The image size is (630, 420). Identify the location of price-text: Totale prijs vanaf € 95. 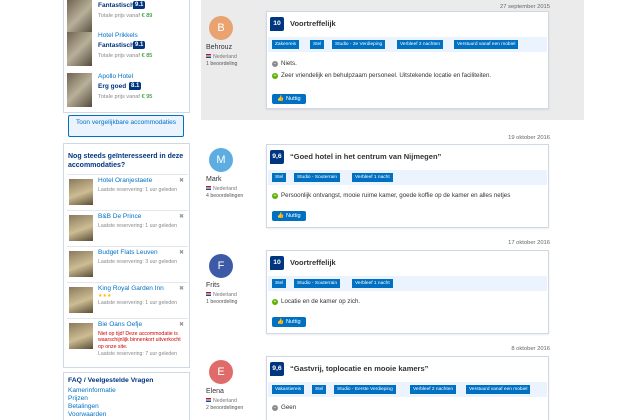
(125, 97).